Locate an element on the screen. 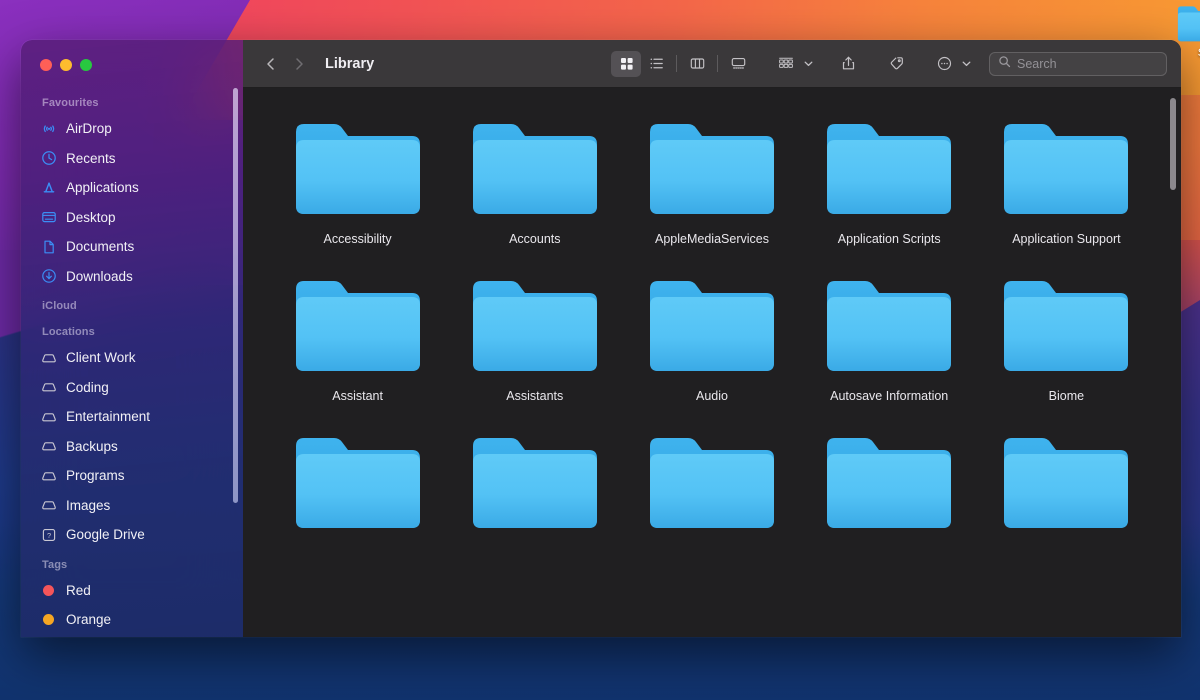 This screenshot has width=1200, height=700. clock-icon is located at coordinates (48, 158).